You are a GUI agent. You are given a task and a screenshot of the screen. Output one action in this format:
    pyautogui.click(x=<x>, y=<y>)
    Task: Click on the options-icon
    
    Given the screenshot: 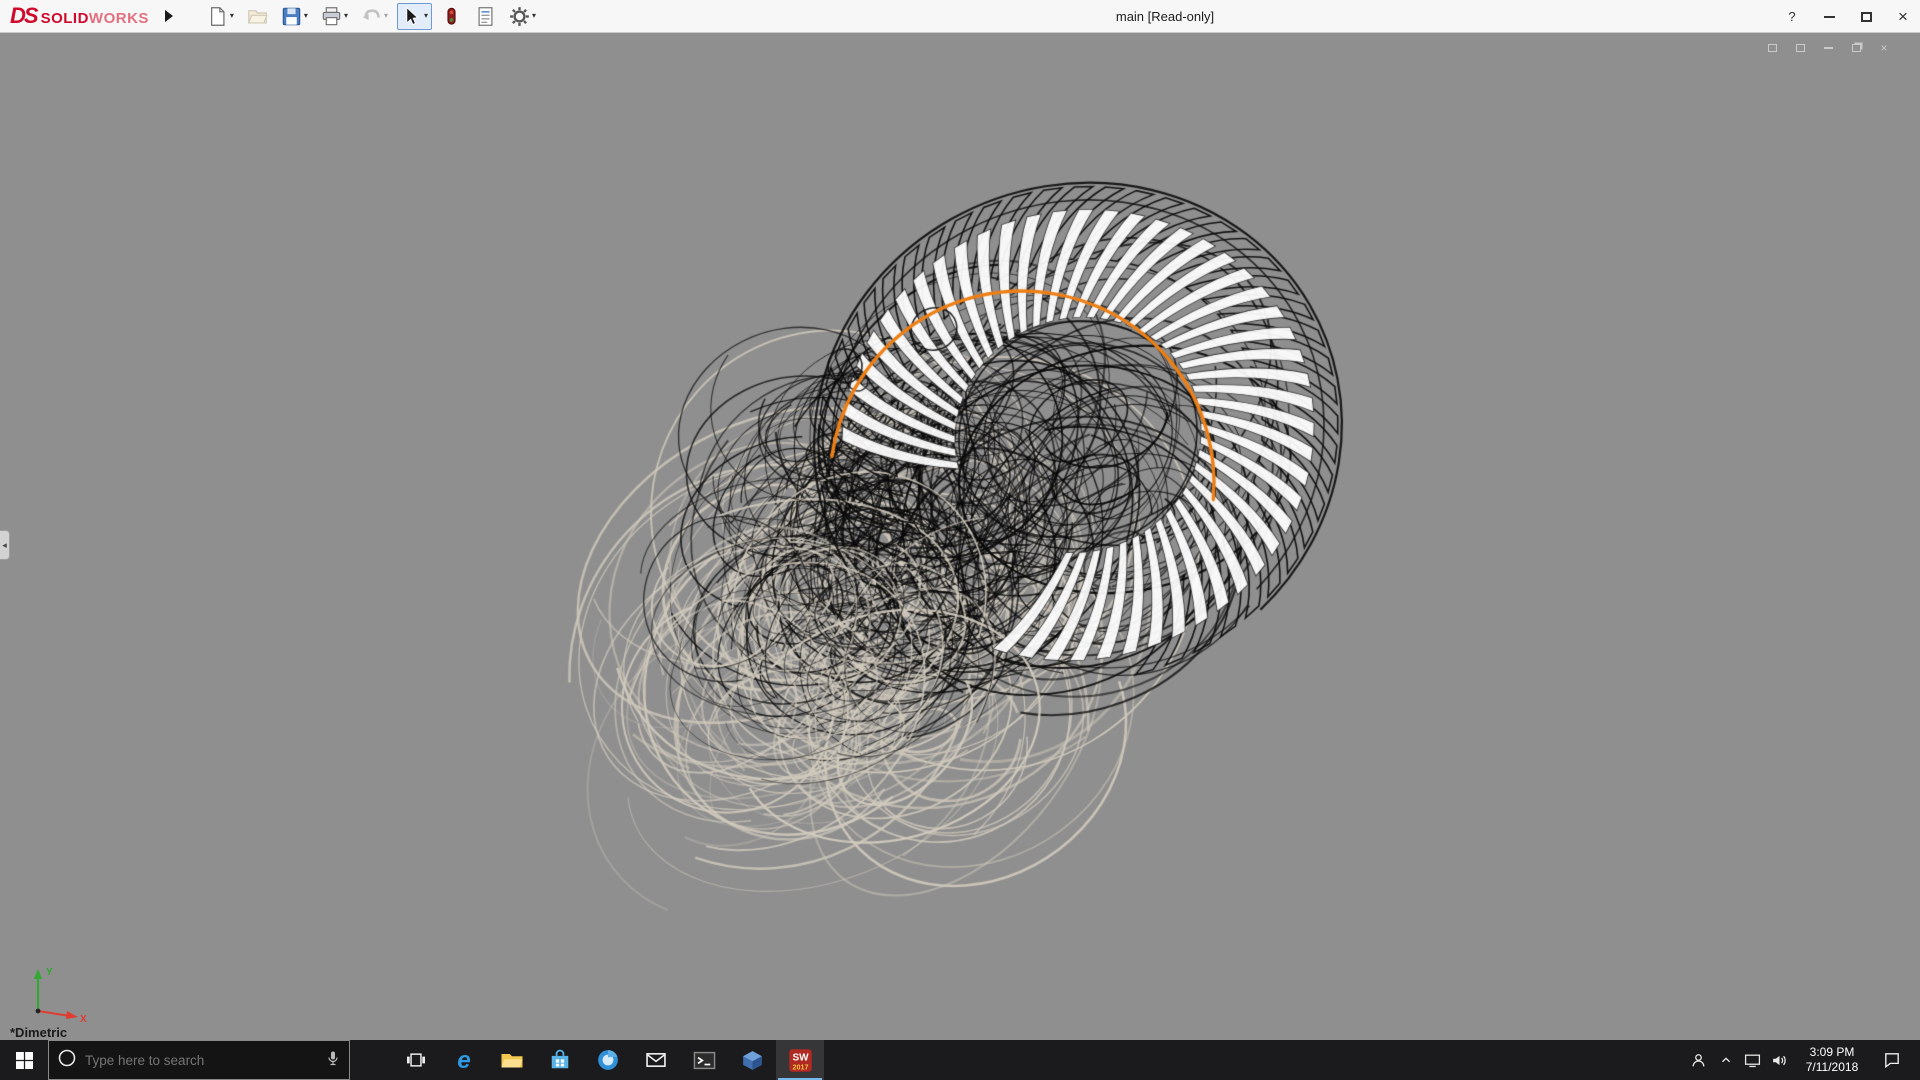 What is the action you would take?
    pyautogui.click(x=519, y=16)
    